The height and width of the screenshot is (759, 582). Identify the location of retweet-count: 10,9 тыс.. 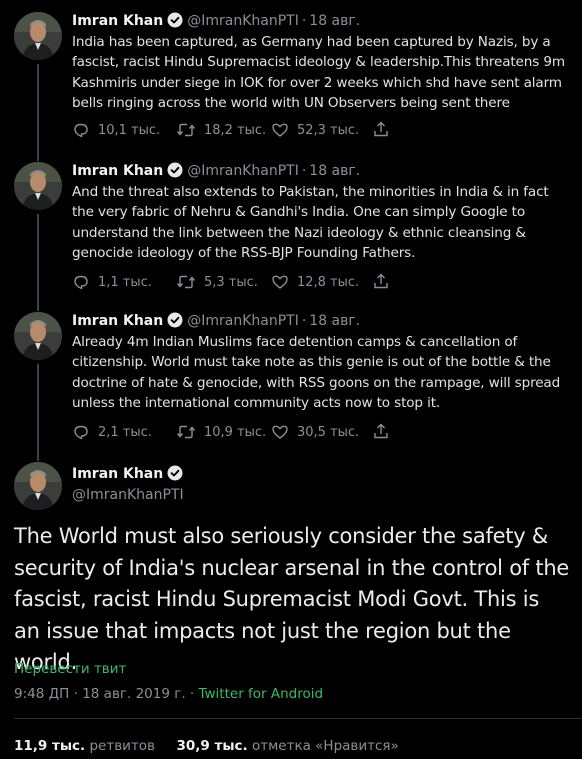
(235, 432).